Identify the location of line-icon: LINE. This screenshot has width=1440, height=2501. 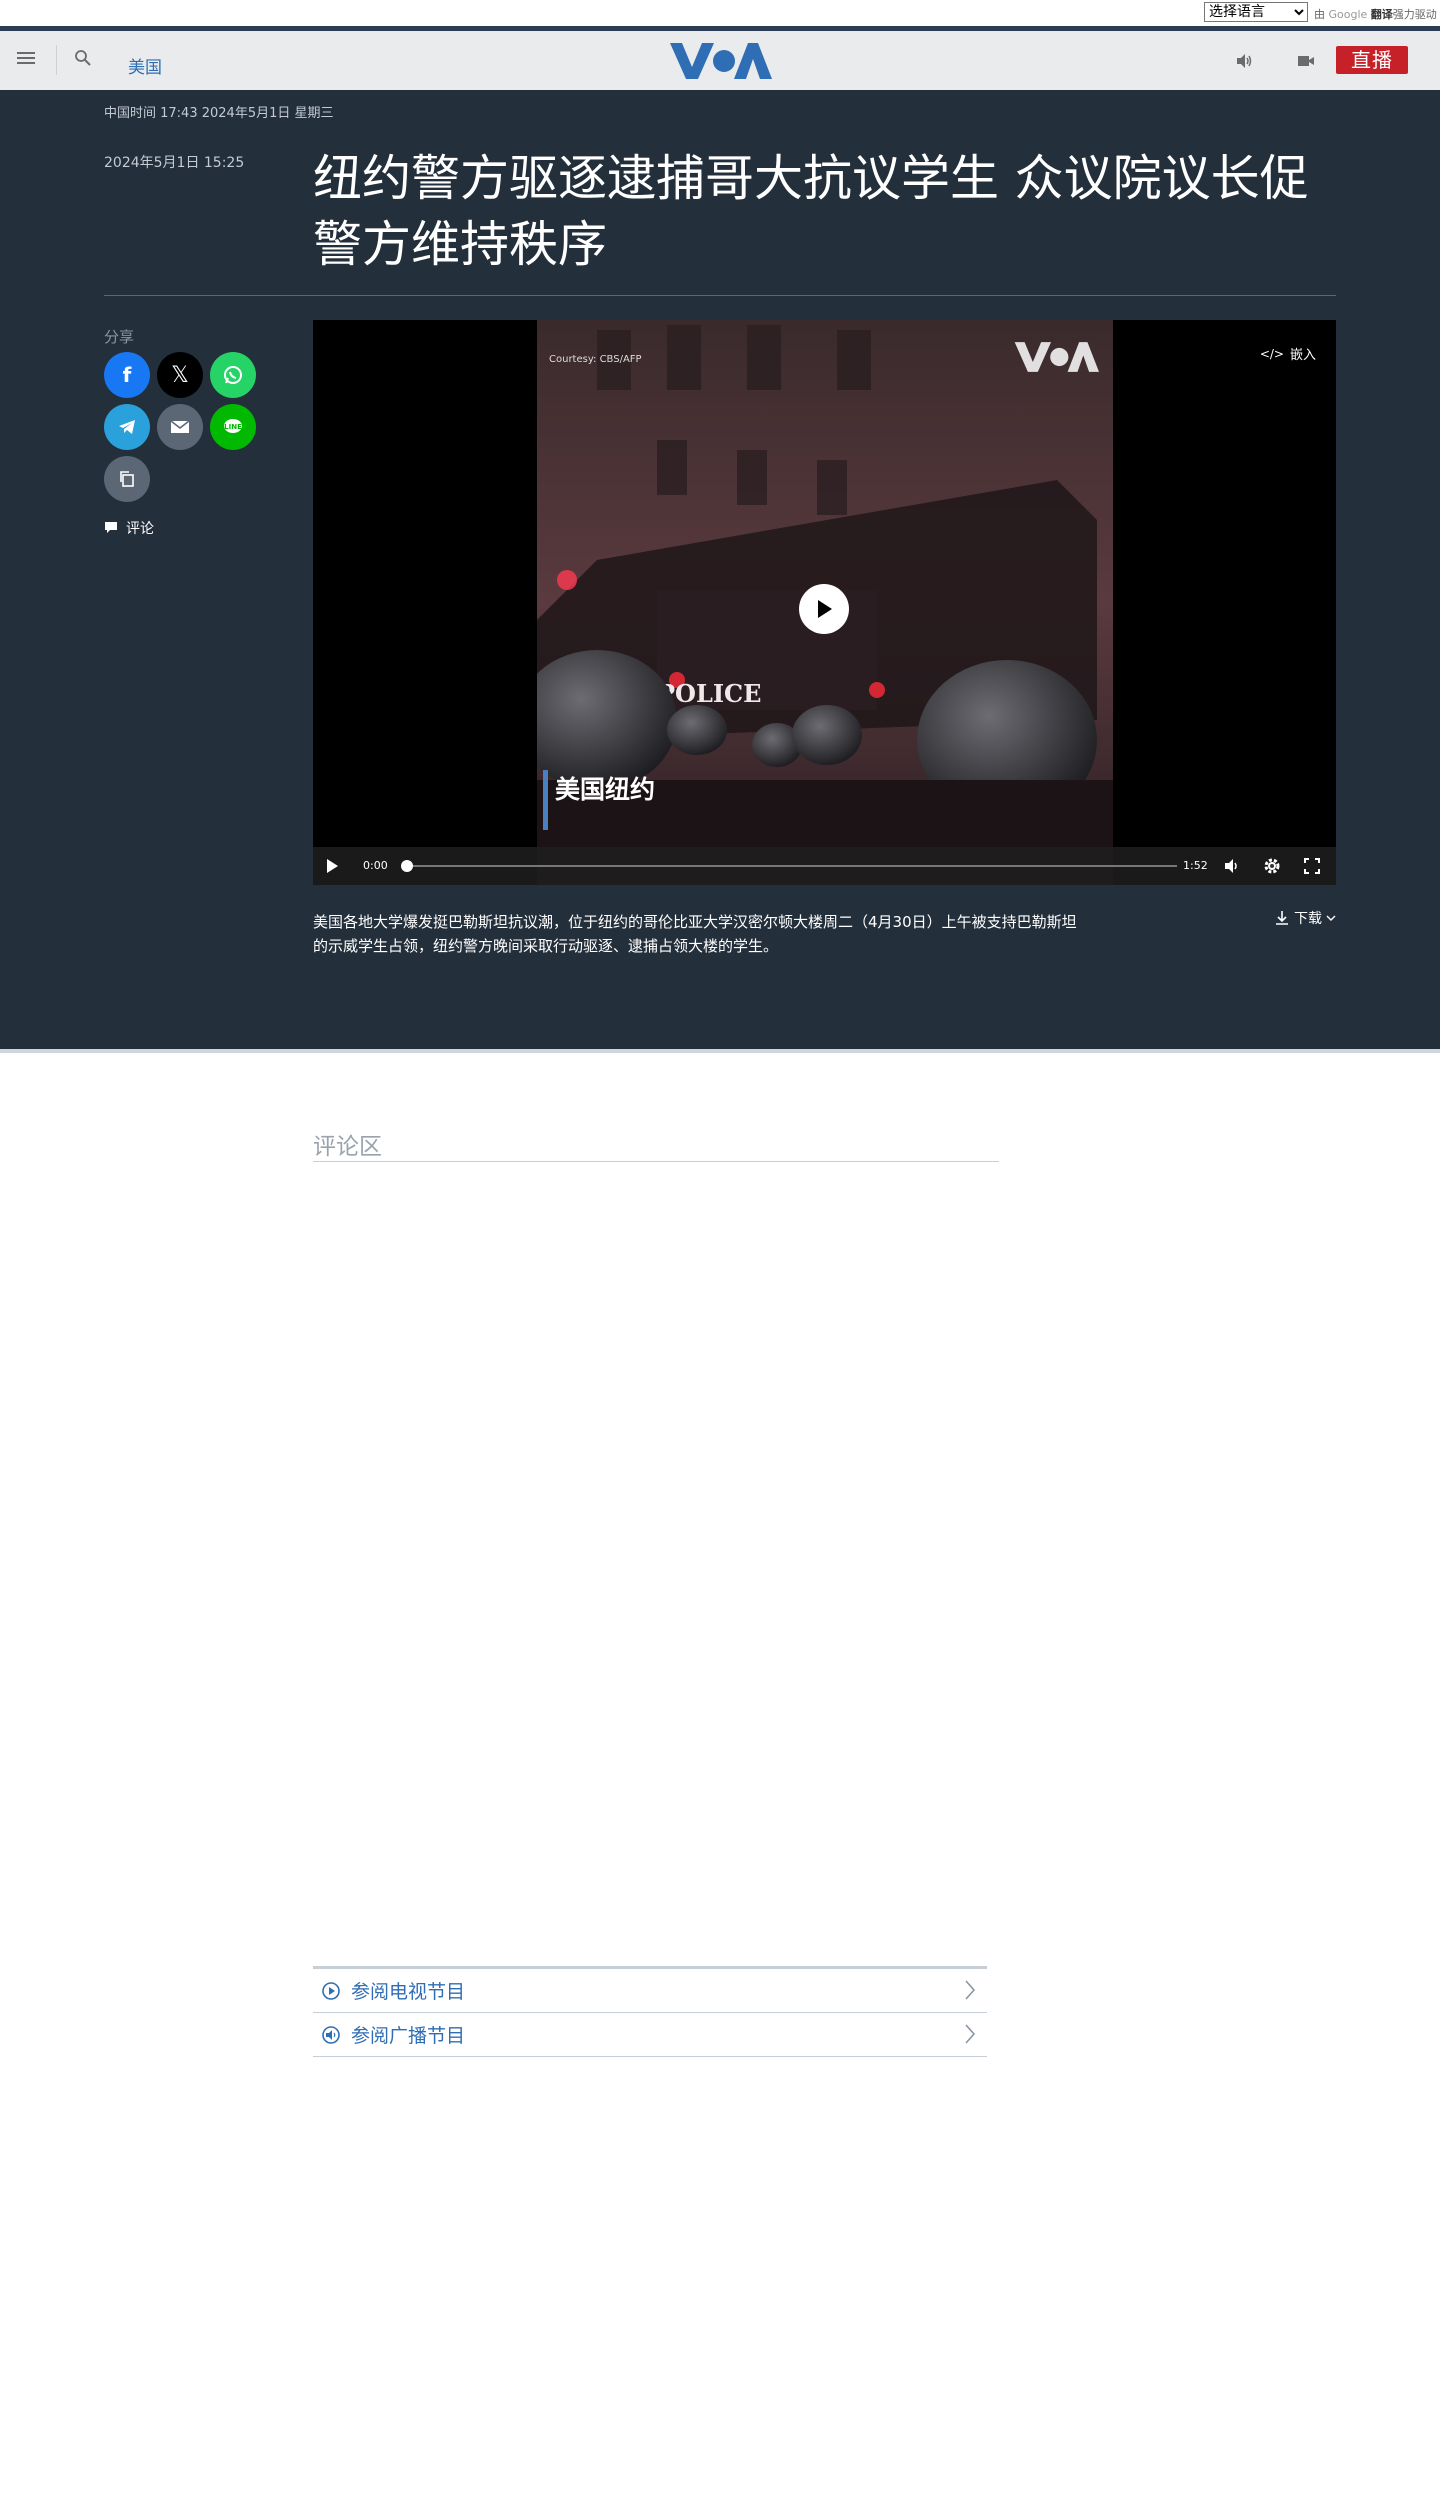
(233, 426).